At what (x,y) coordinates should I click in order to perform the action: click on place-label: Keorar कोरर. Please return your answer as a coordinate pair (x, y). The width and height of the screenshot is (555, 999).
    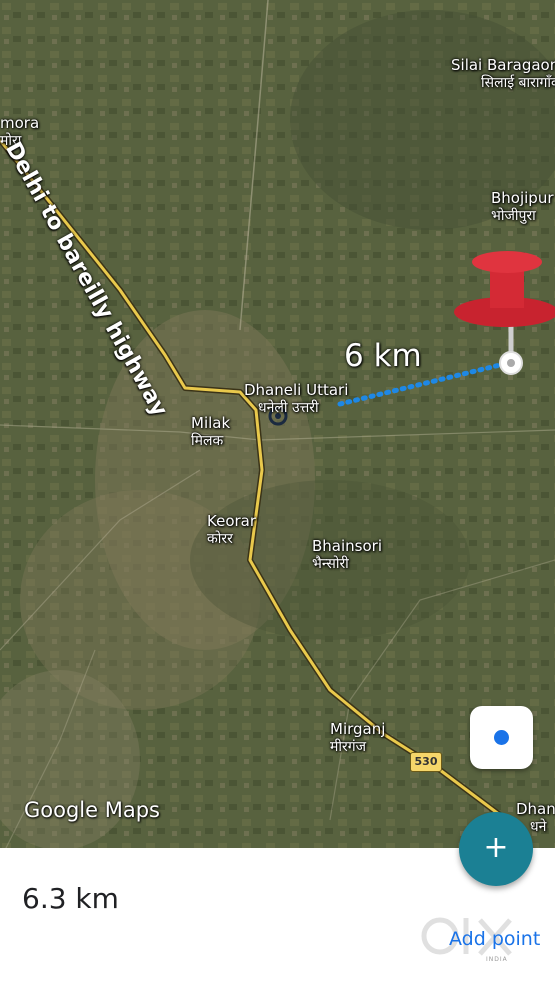
    Looking at the image, I should click on (232, 529).